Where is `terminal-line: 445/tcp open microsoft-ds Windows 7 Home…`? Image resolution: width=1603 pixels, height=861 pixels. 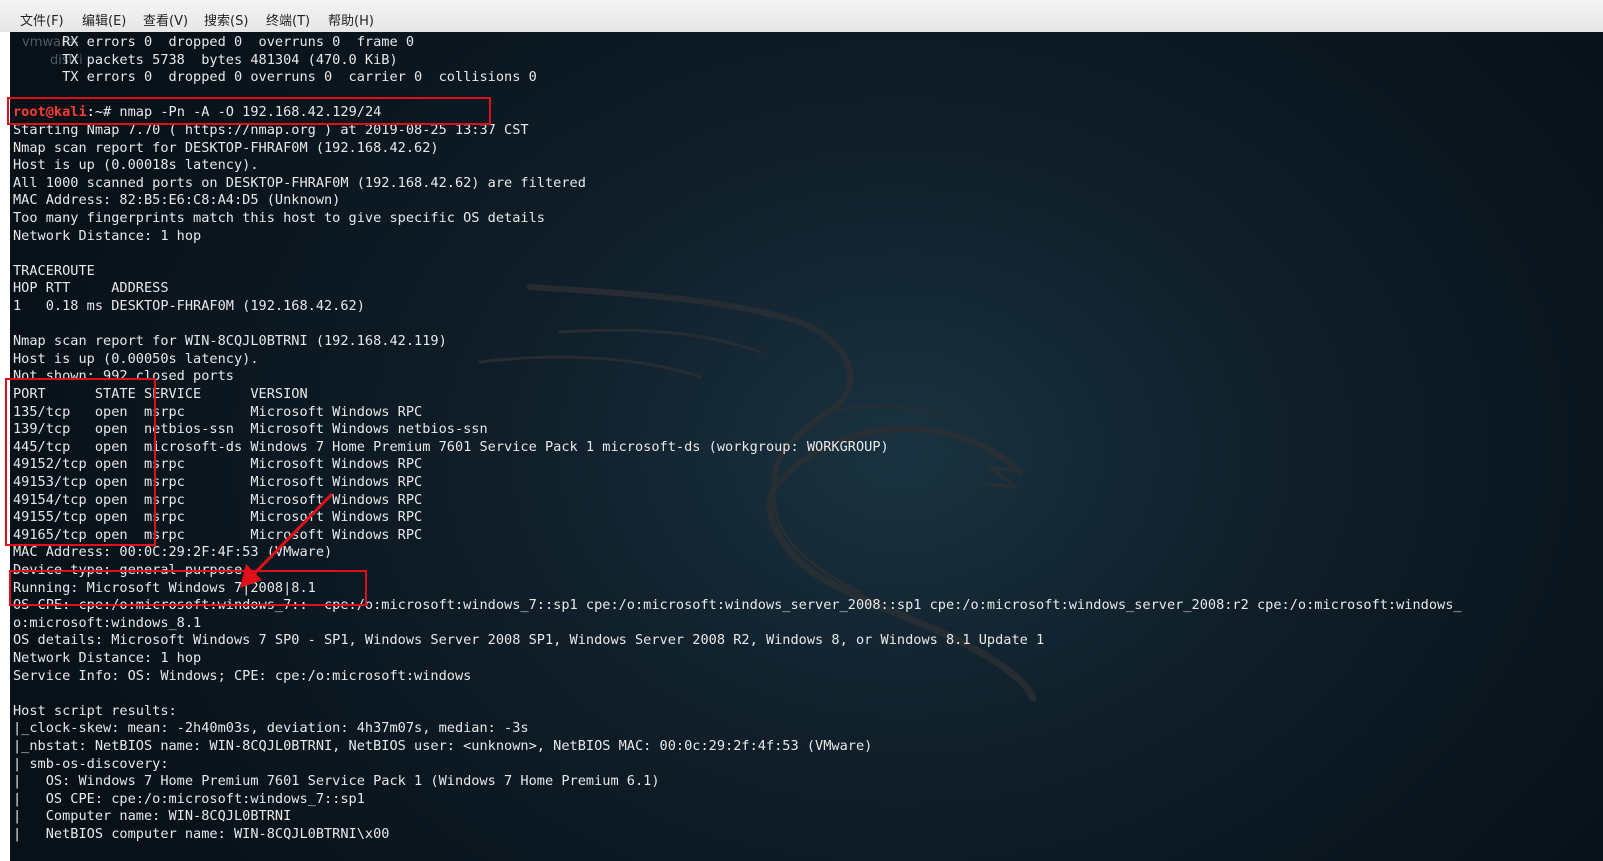 terminal-line: 445/tcp open microsoft-ds Windows 7 Home… is located at coordinates (451, 446).